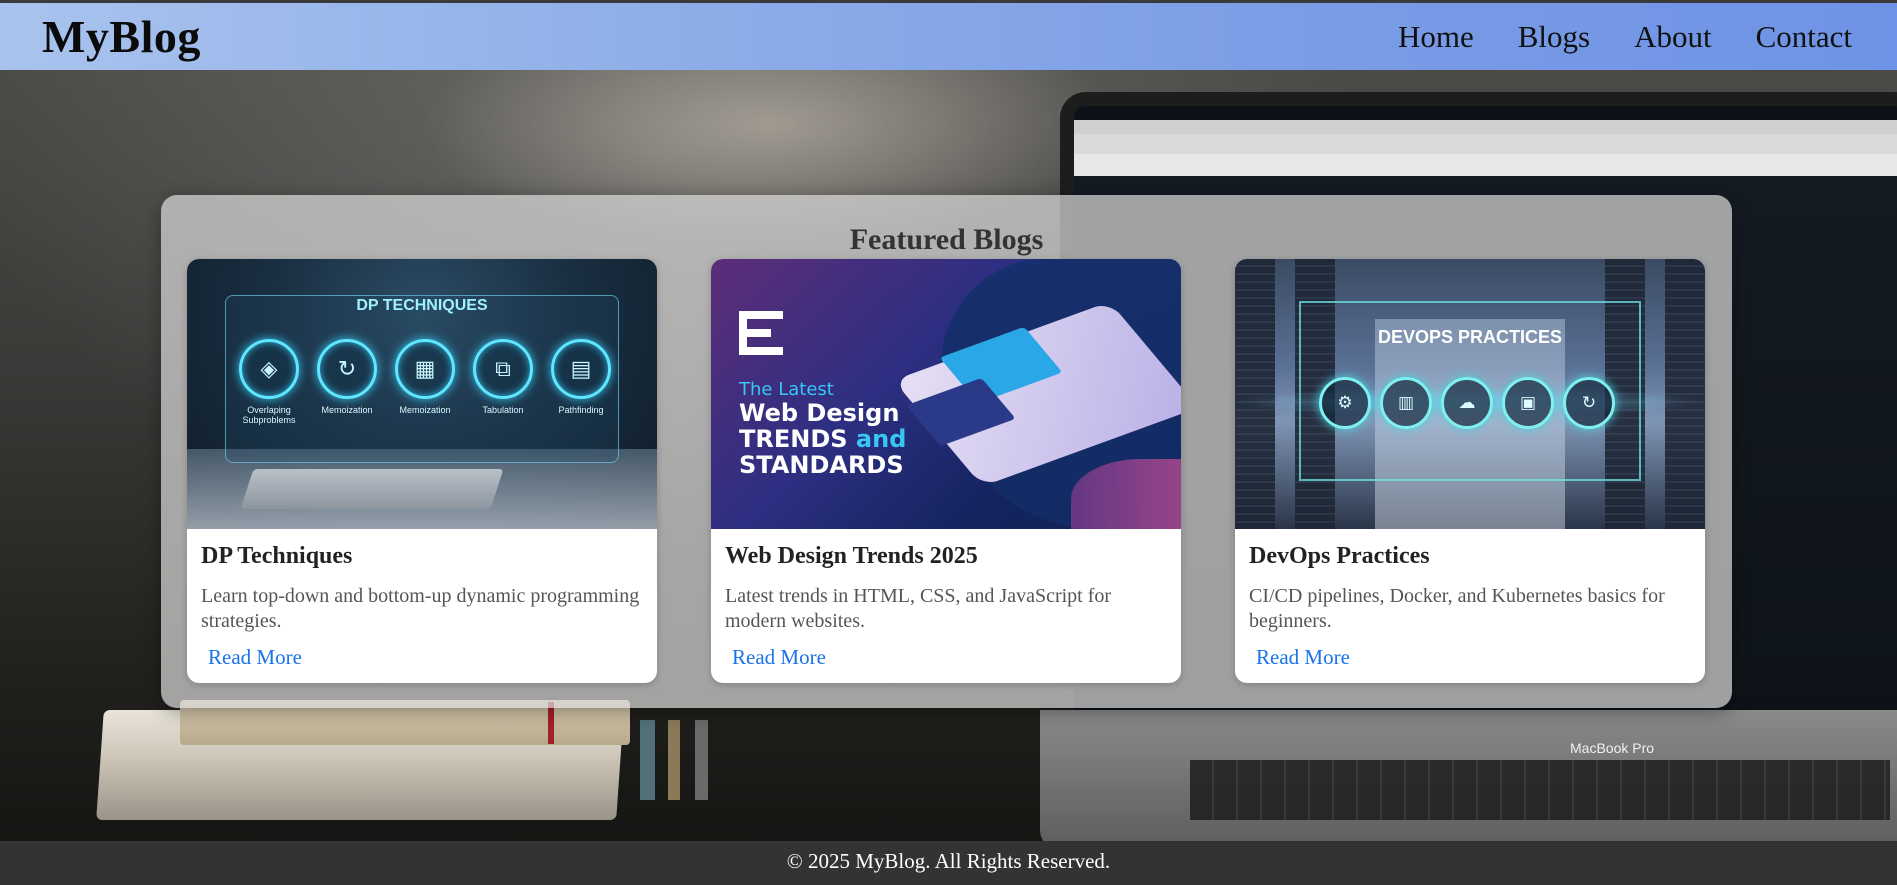  Describe the element at coordinates (425, 369) in the screenshot. I see `grid-icon: ▦` at that location.